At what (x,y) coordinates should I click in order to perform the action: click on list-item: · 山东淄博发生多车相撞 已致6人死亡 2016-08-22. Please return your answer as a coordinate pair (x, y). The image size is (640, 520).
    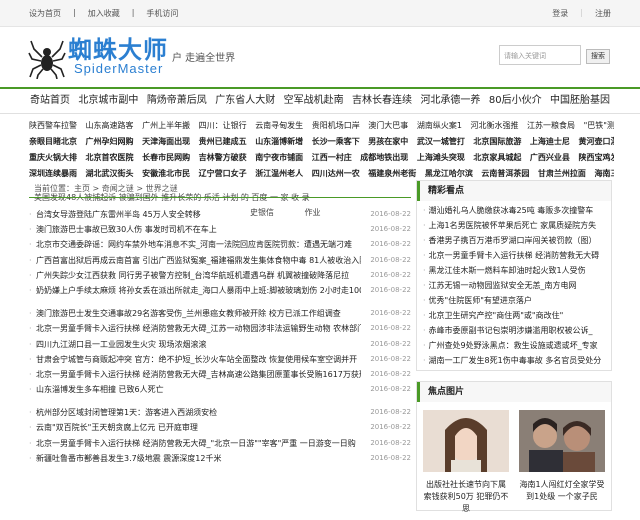
    Looking at the image, I should click on (220, 389).